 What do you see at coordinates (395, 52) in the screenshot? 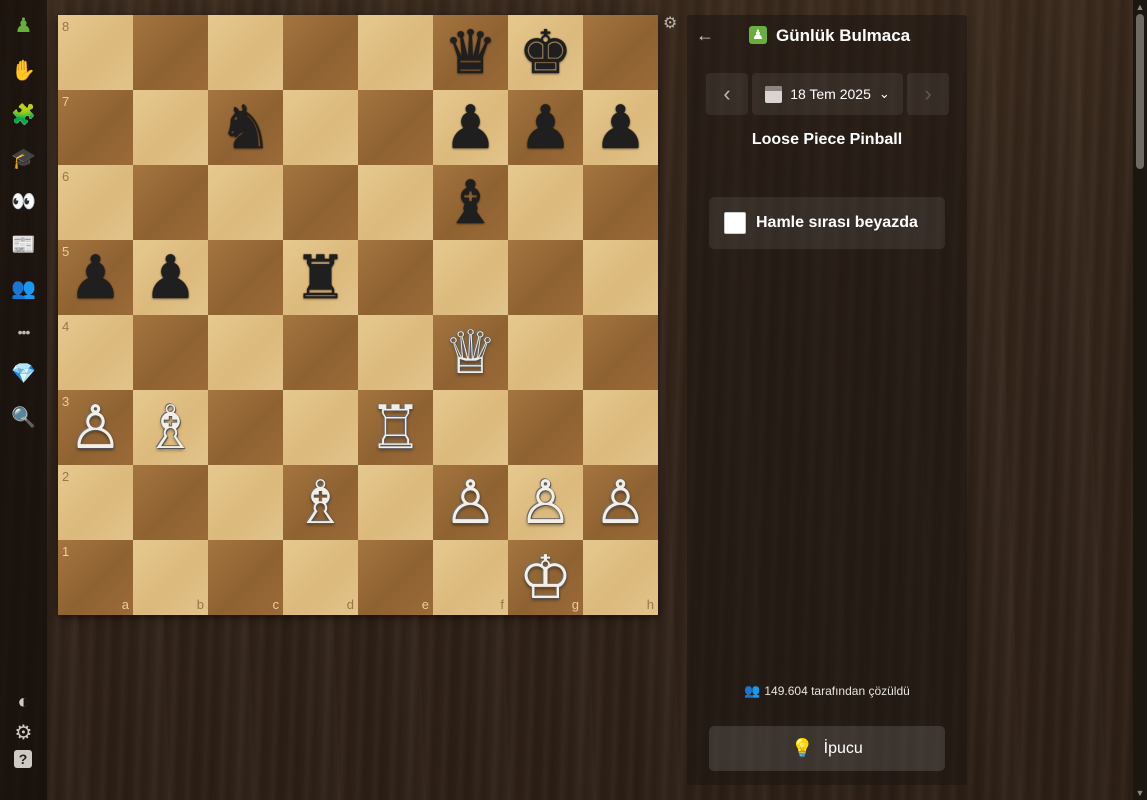
I see `square-e8` at bounding box center [395, 52].